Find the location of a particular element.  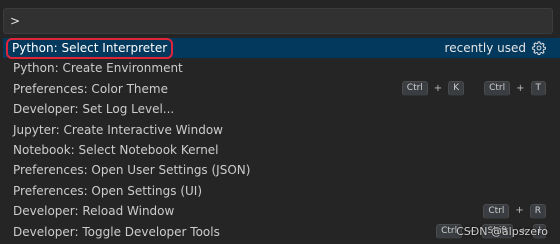

command-input-box is located at coordinates (278, 21).